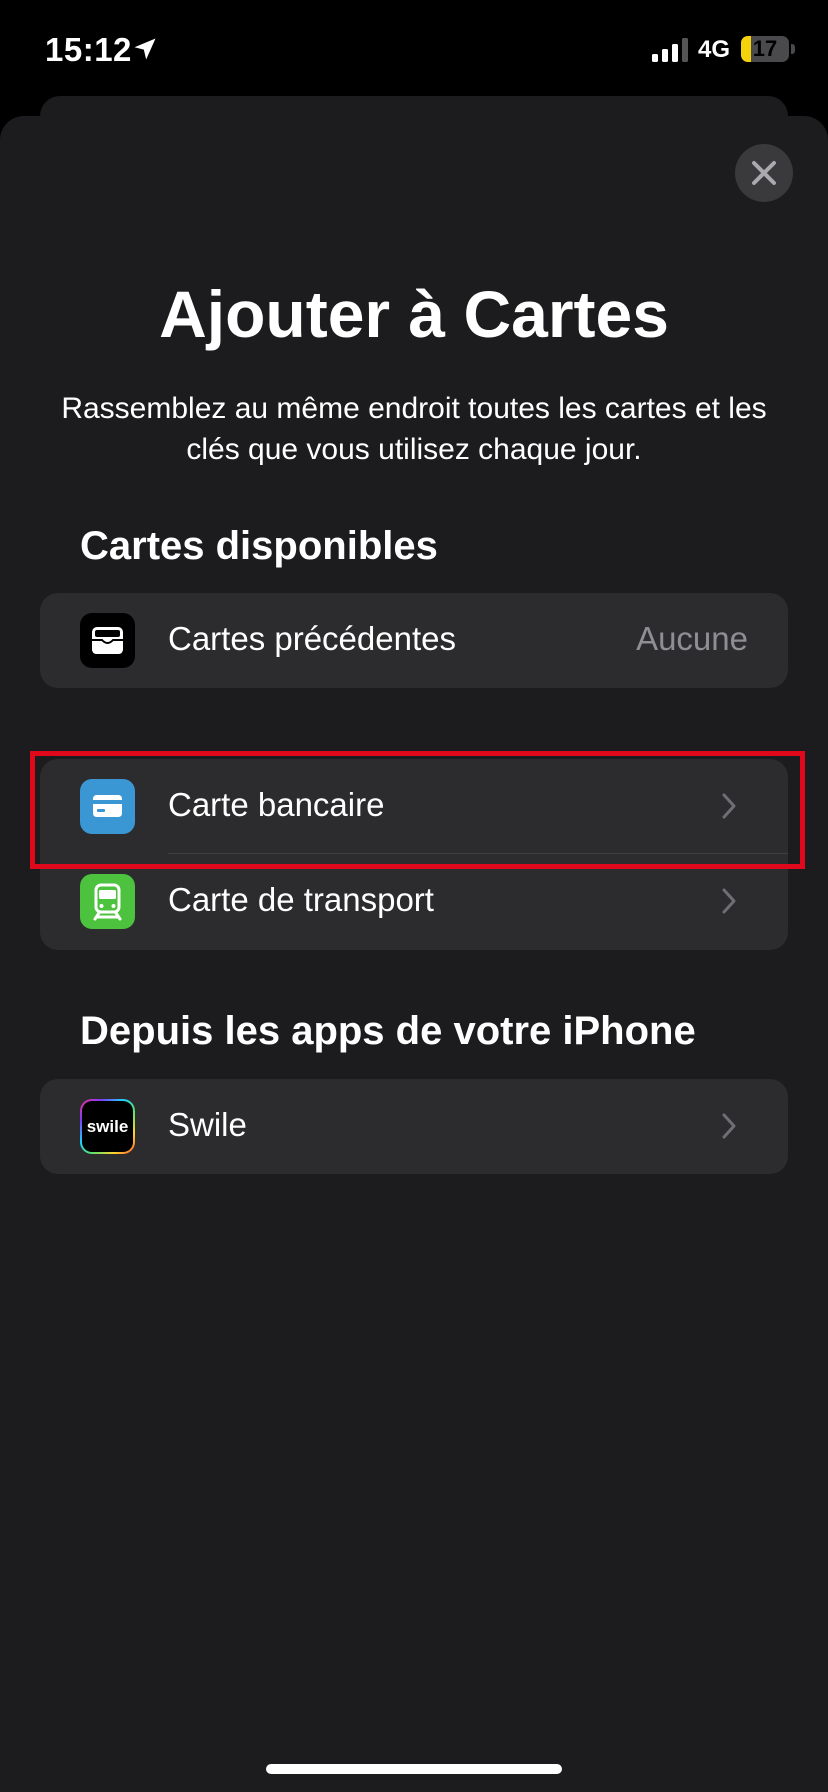 This screenshot has height=1792, width=828. I want to click on previous-cards-row: Cartes précédentes Aucune, so click(414, 640).